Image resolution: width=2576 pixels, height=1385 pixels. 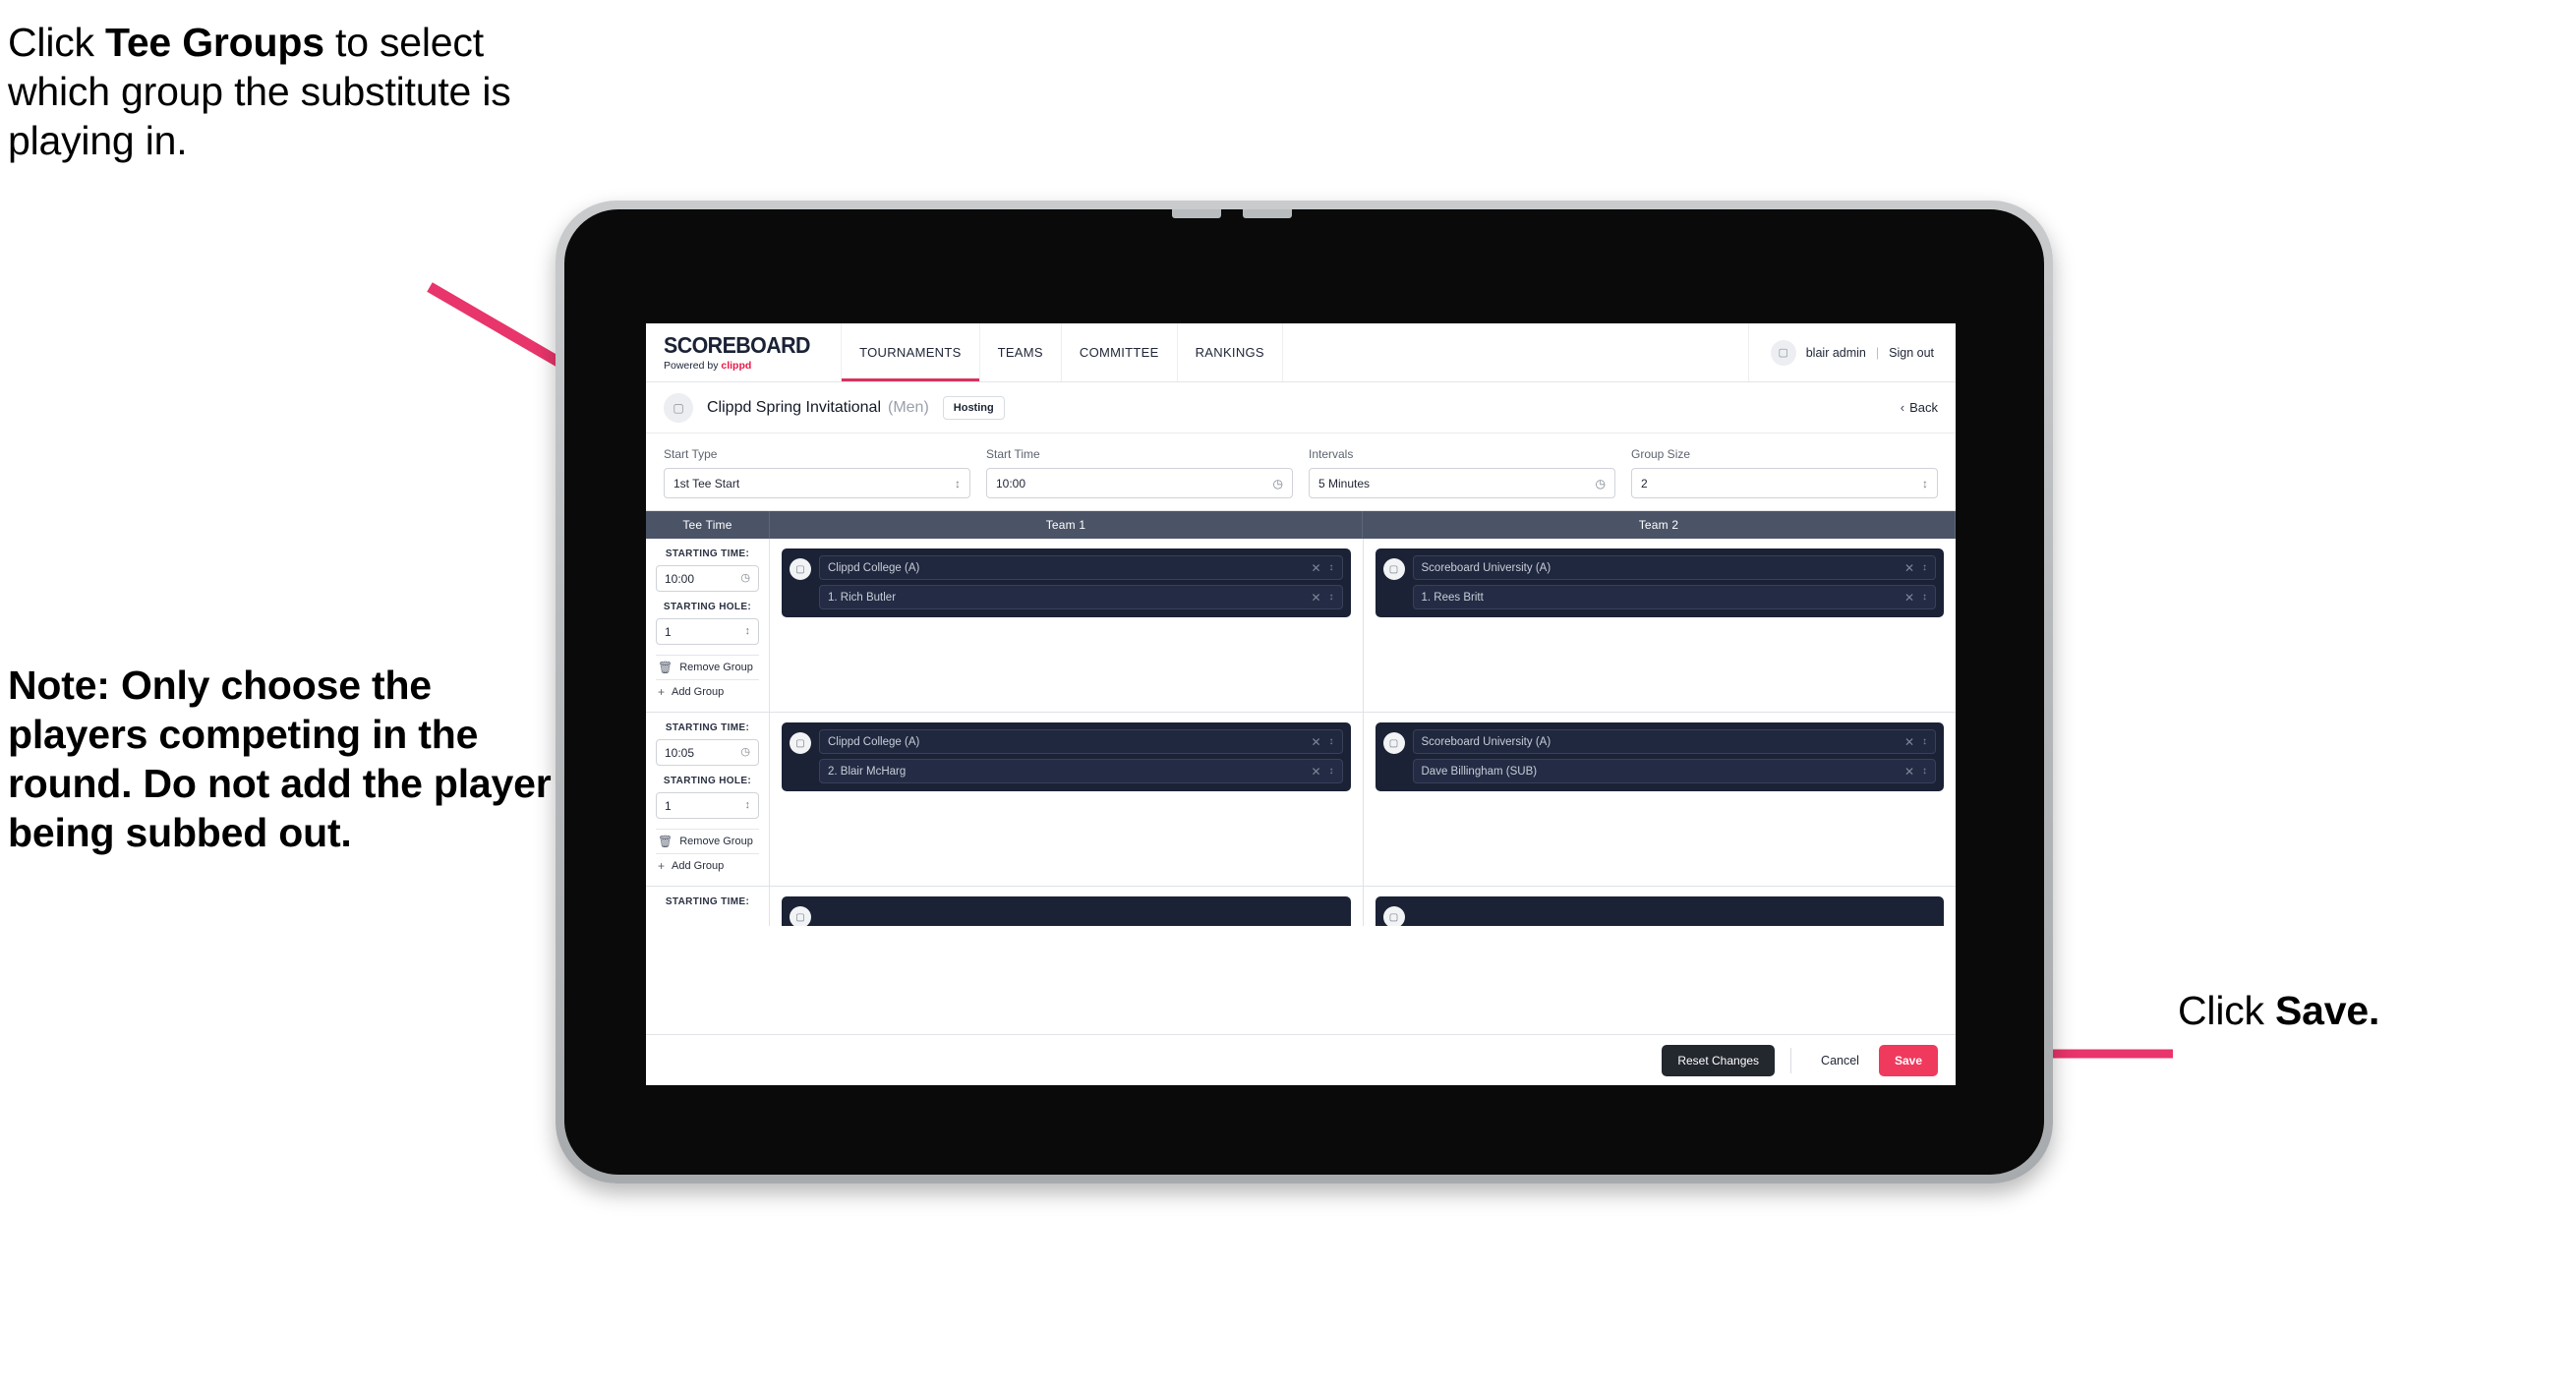 I want to click on control-intervals-label: Intervals, so click(x=1331, y=454).